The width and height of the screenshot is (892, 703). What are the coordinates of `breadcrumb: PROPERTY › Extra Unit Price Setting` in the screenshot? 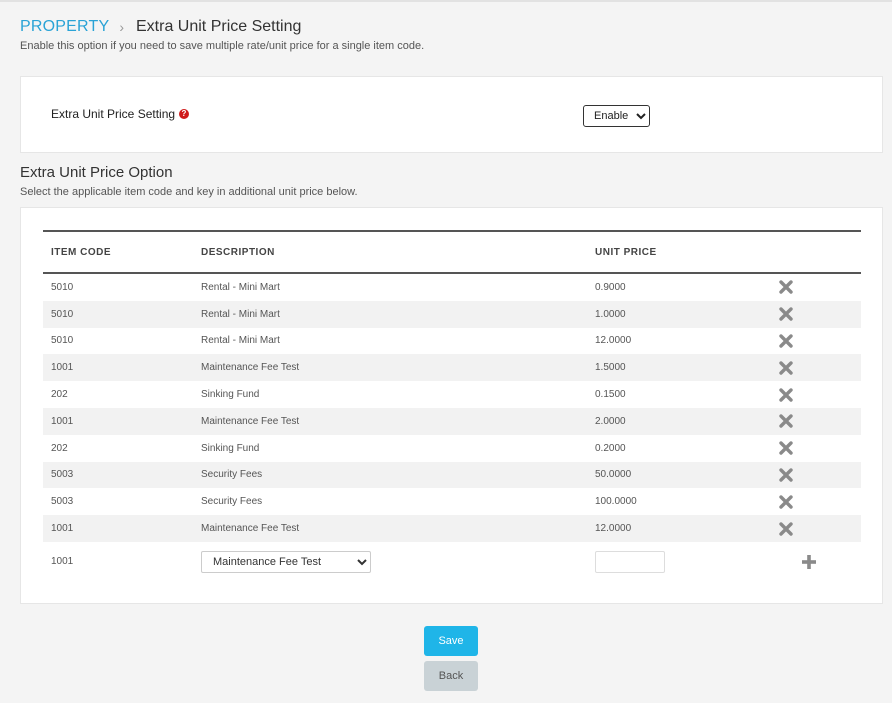 It's located at (160, 27).